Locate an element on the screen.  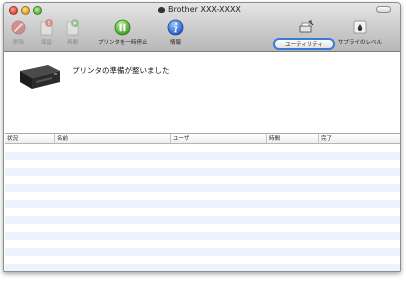
printer-status-message: プリンタの準備が整いました is located at coordinates (121, 70).